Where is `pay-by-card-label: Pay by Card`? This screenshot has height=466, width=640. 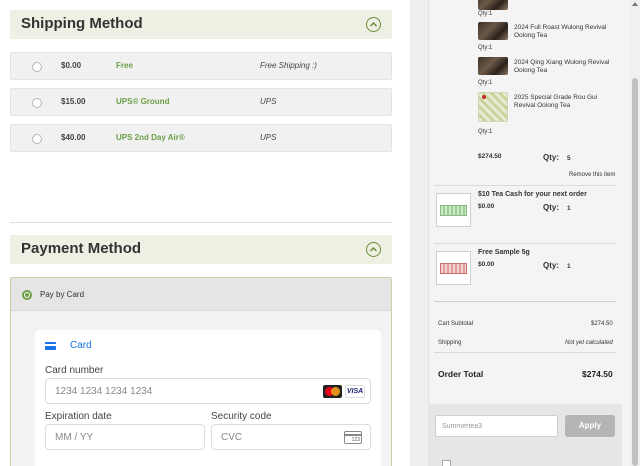 pay-by-card-label: Pay by Card is located at coordinates (62, 294).